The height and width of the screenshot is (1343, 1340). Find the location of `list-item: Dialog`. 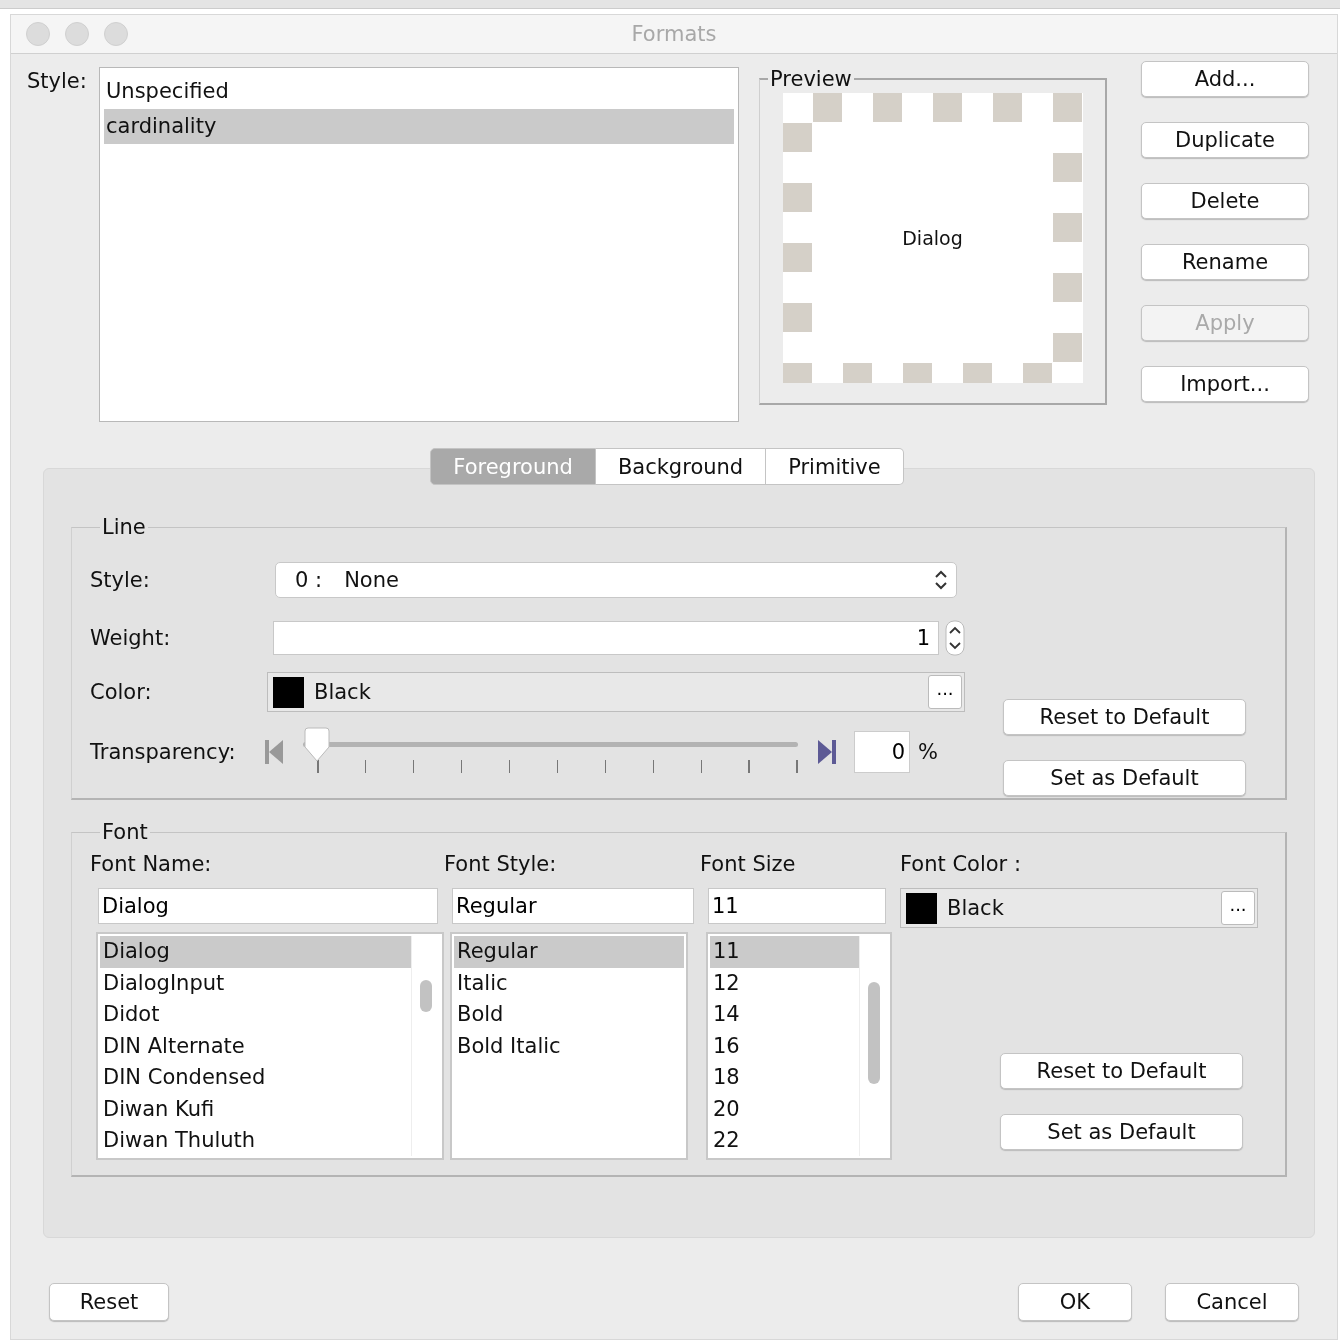

list-item: Dialog is located at coordinates (255, 952).